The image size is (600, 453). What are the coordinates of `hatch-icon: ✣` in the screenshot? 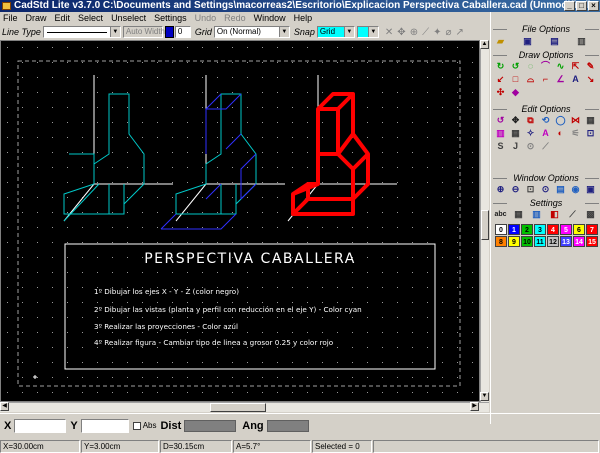 It's located at (500, 92).